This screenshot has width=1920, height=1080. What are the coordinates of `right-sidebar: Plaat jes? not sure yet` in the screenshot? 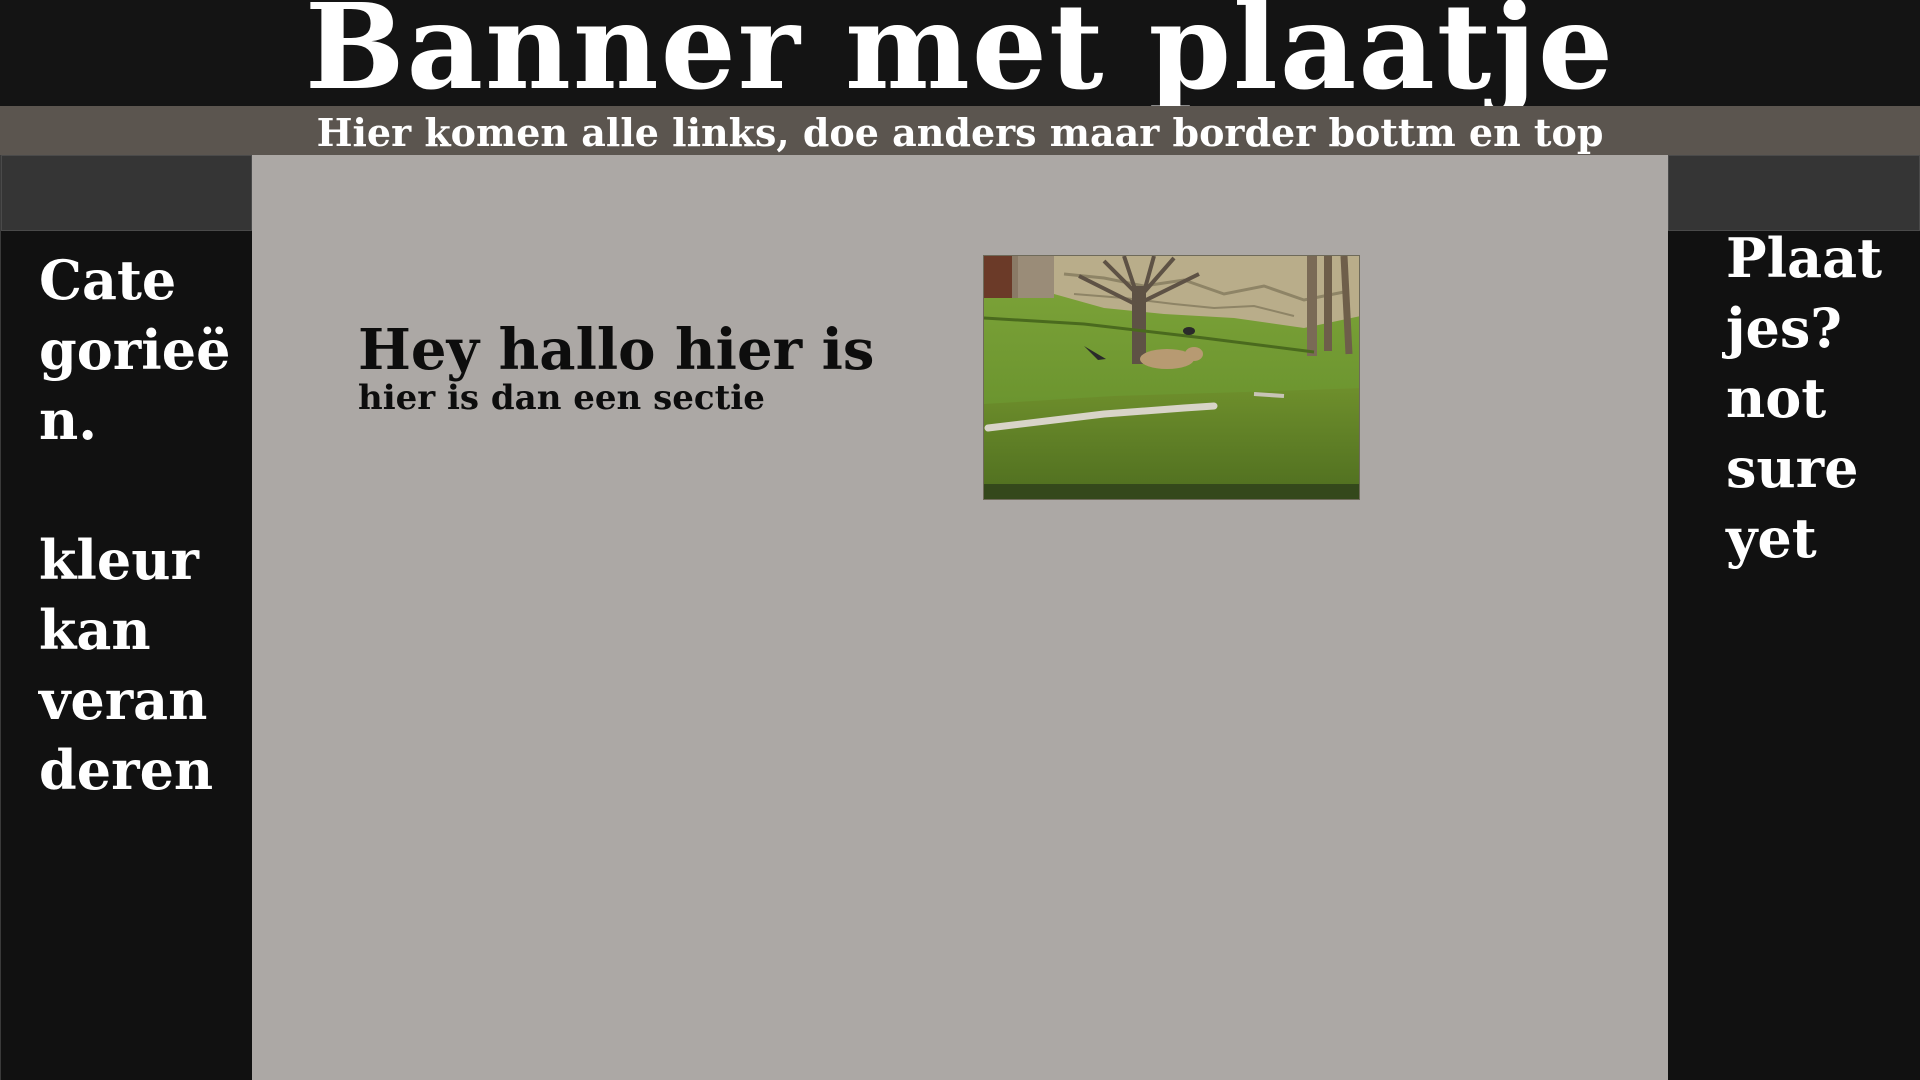 It's located at (1794, 617).